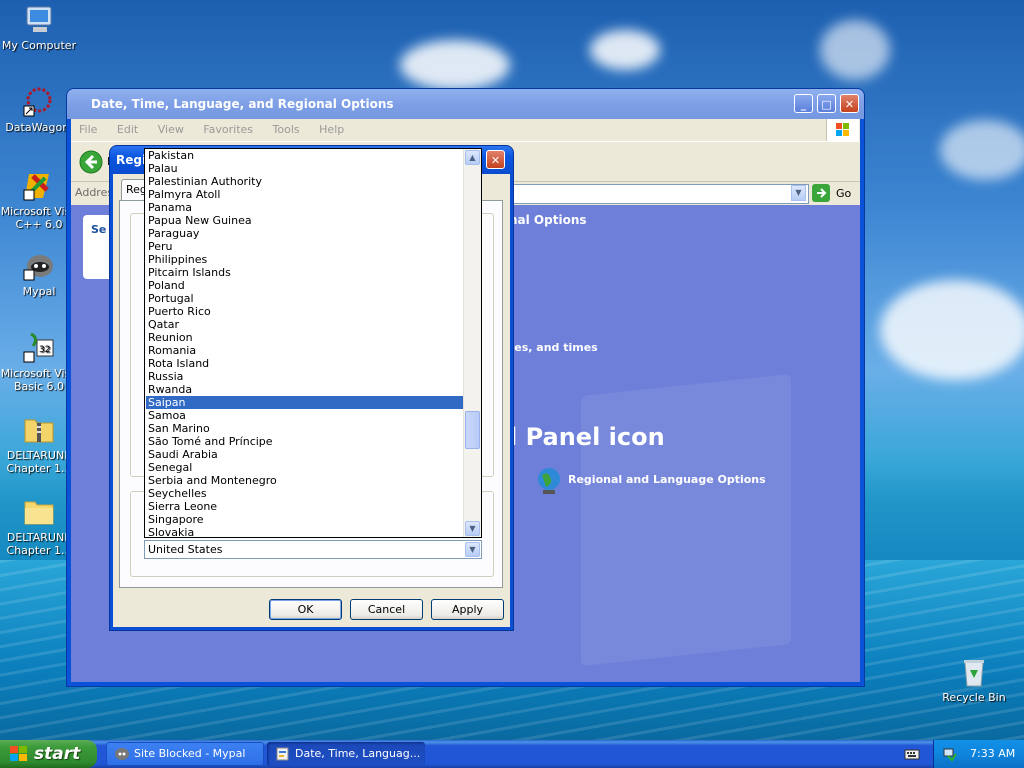 The height and width of the screenshot is (768, 1024). I want to click on dropdown-item: São Tomé and Príncipe, so click(305, 441).